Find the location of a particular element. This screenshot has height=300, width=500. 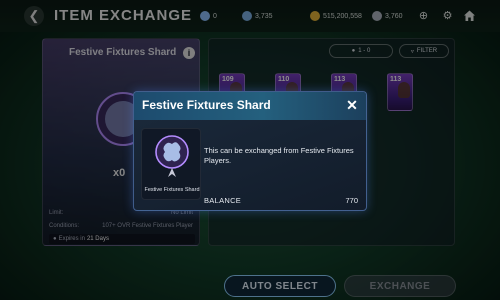

shard-label: Festive Fixtures Shard is located at coordinates (172, 190).